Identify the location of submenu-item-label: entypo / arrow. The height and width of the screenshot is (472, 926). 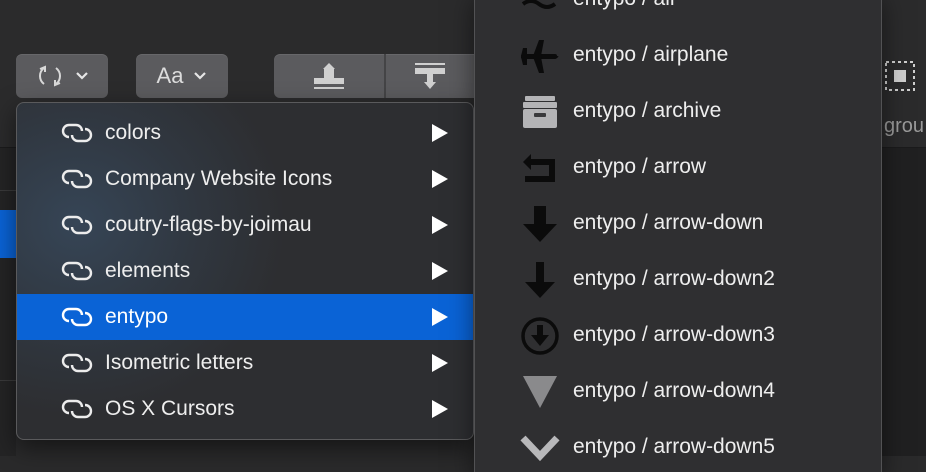
(640, 166).